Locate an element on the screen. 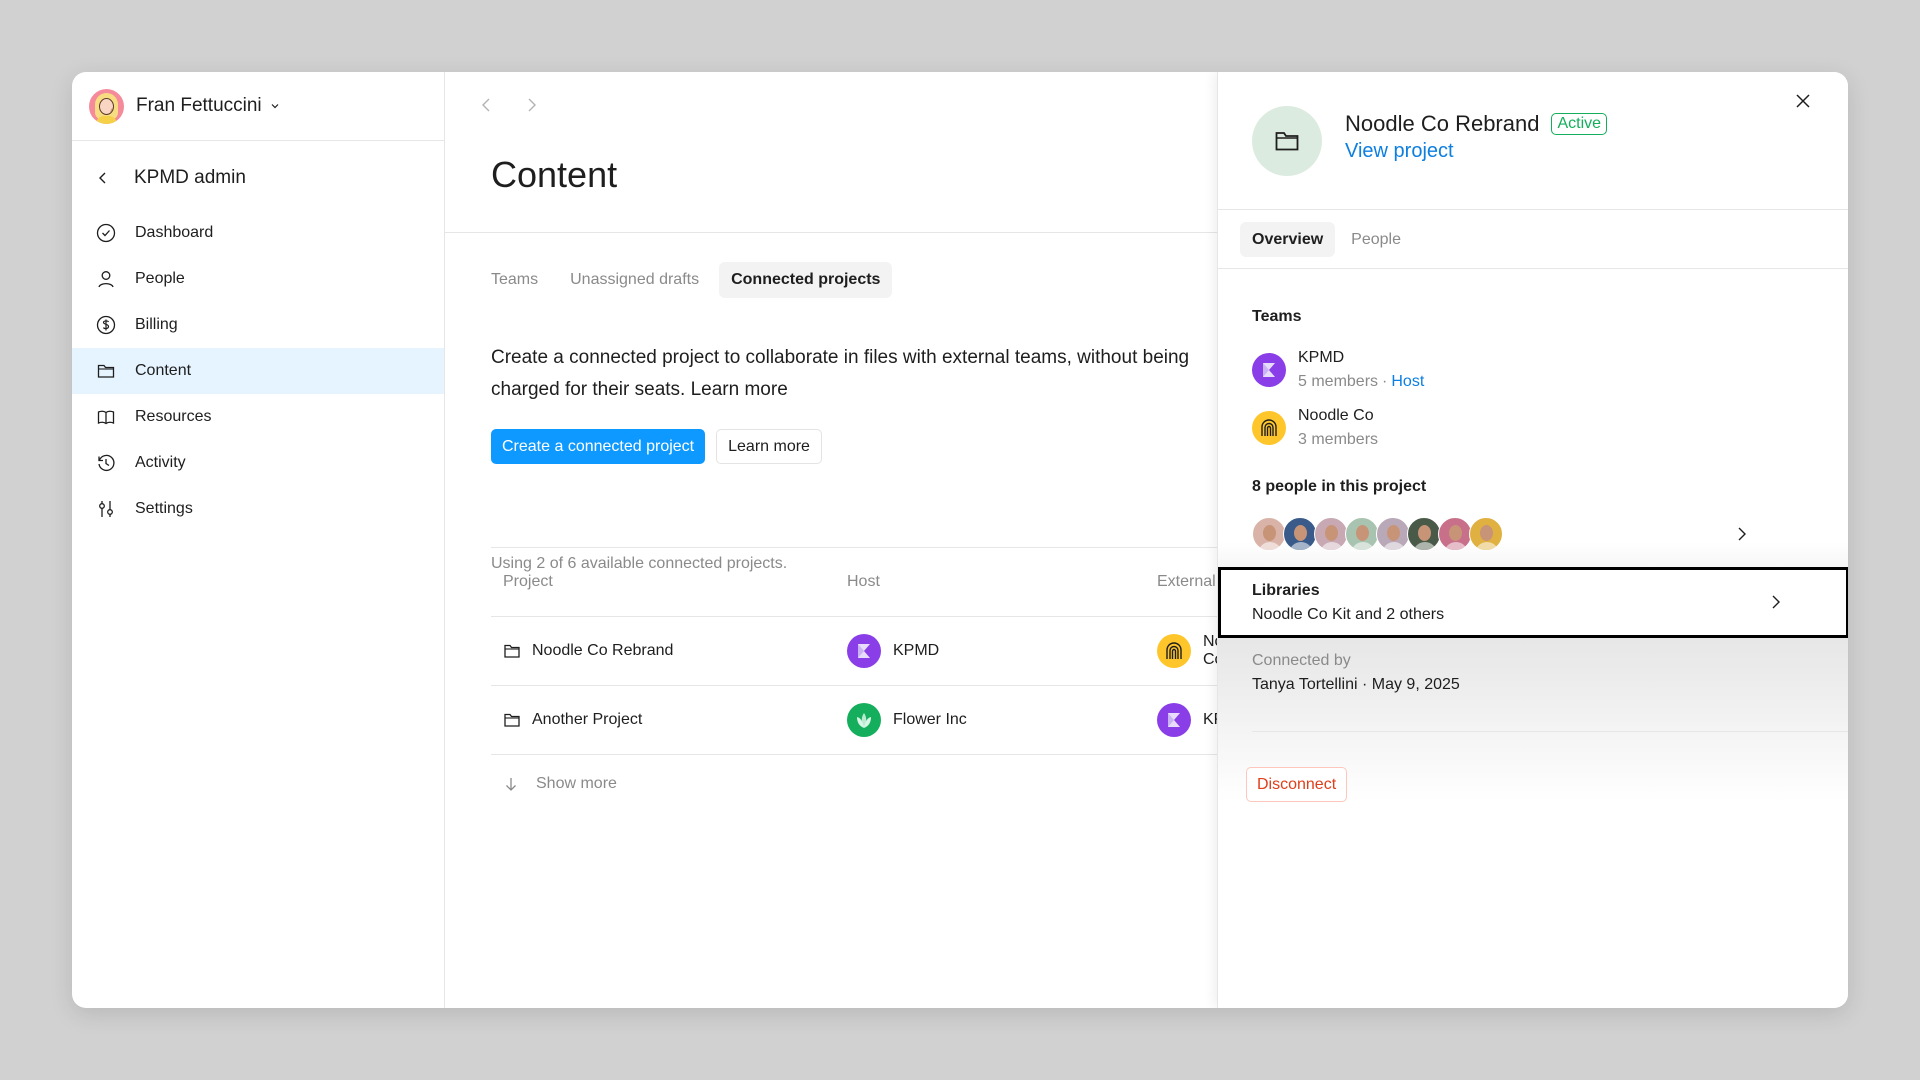 This screenshot has height=1080, width=1920. user-menu: Fran Fettuccini is located at coordinates (258, 106).